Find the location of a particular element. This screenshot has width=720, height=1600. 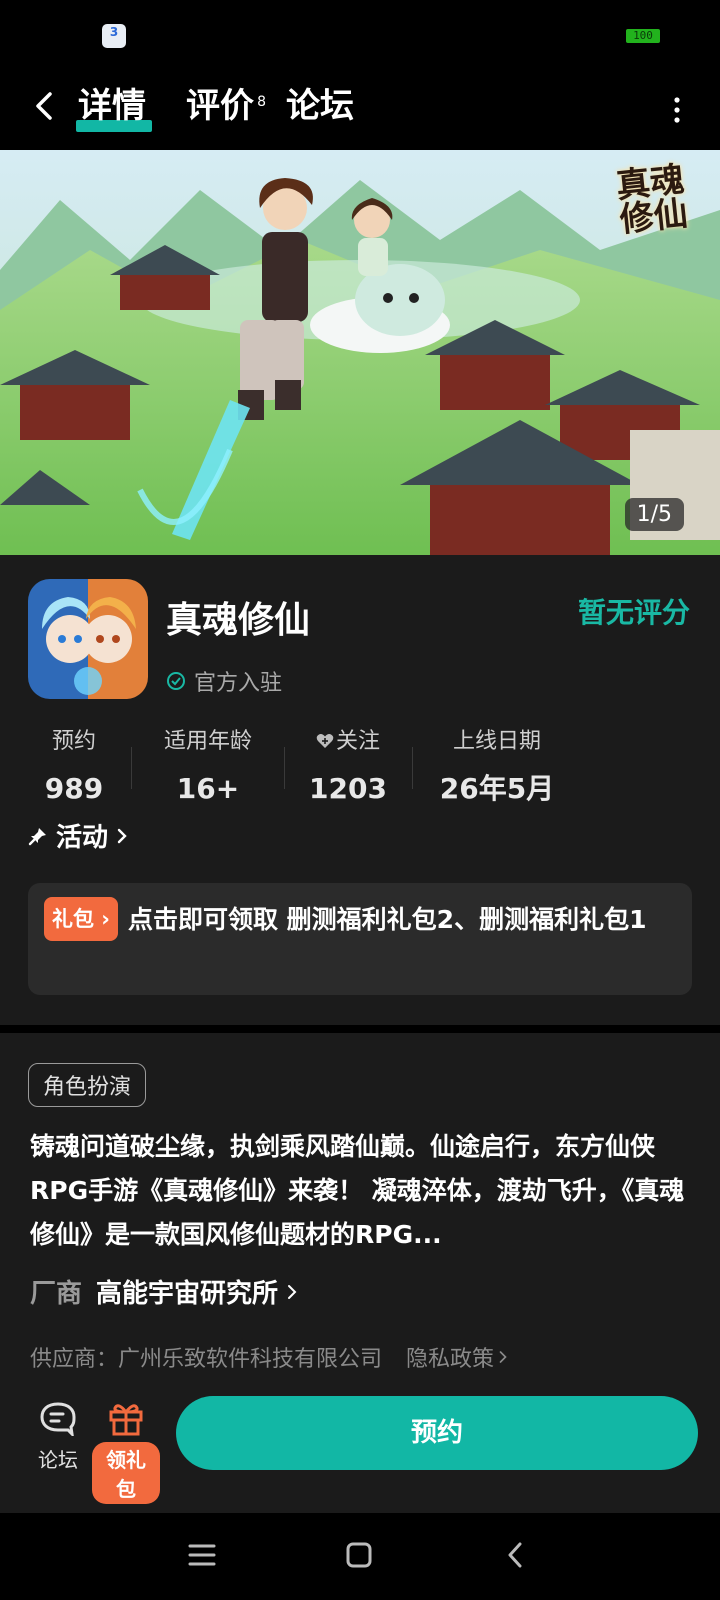

chat-bubble-icon is located at coordinates (58, 1420).